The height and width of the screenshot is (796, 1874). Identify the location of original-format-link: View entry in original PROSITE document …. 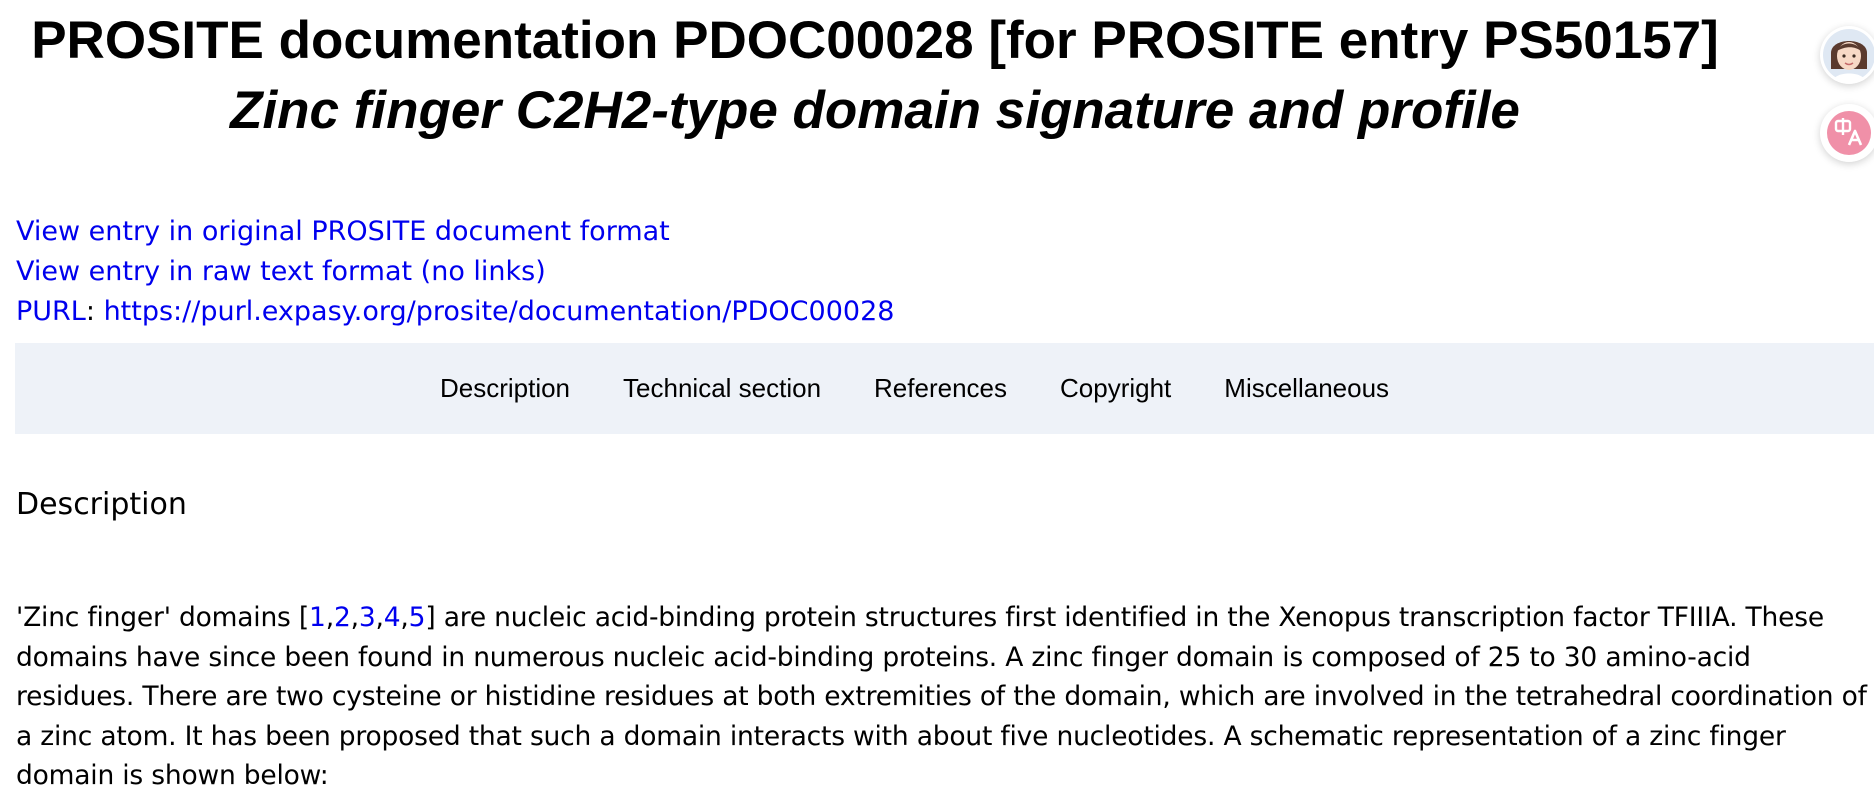
(343, 231).